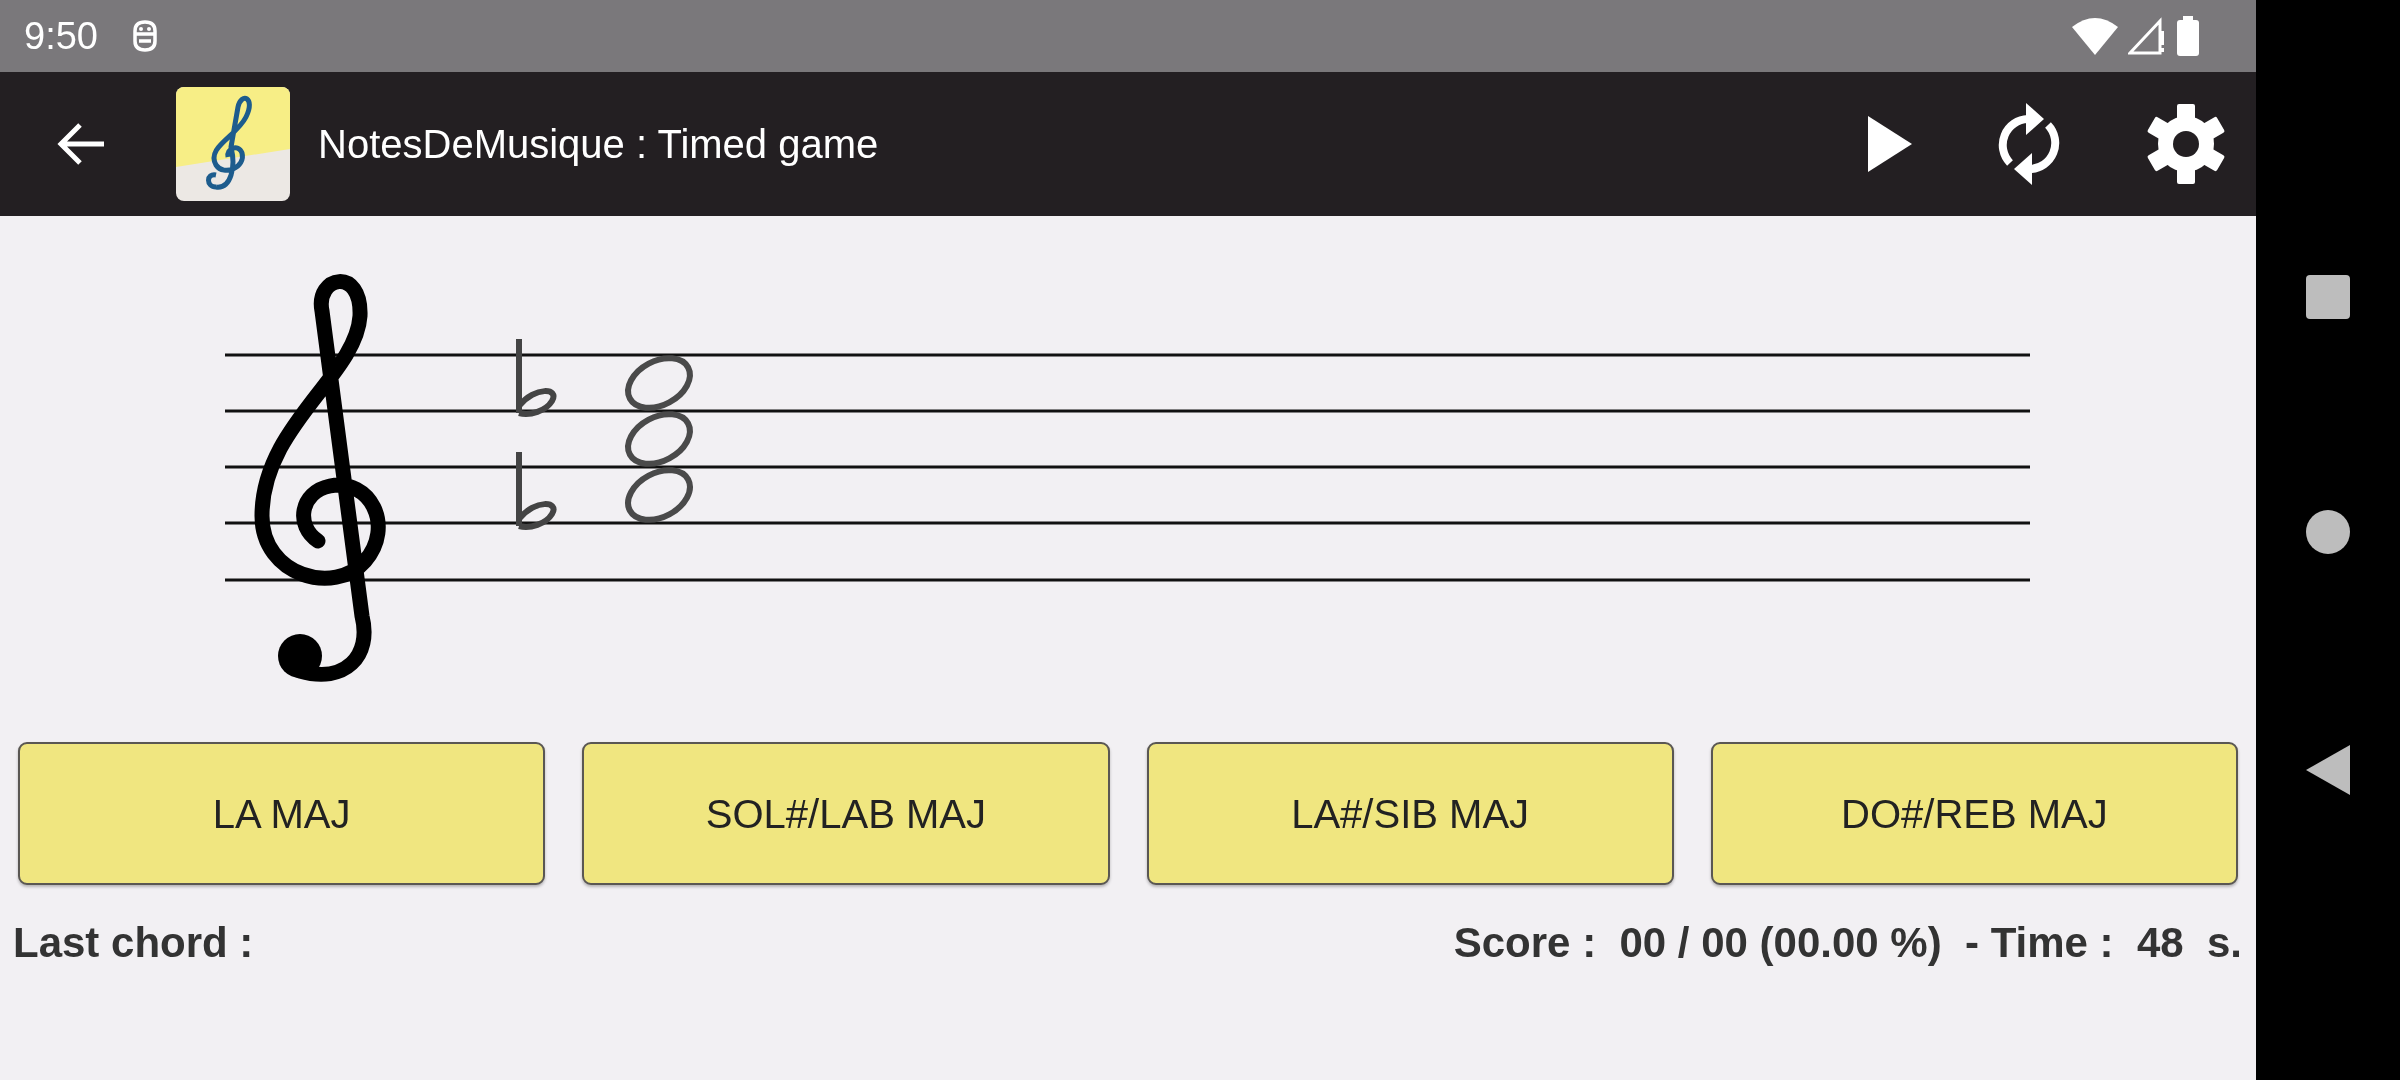 This screenshot has width=2400, height=1080. What do you see at coordinates (133, 943) in the screenshot?
I see `last-chord-label: Last chord :` at bounding box center [133, 943].